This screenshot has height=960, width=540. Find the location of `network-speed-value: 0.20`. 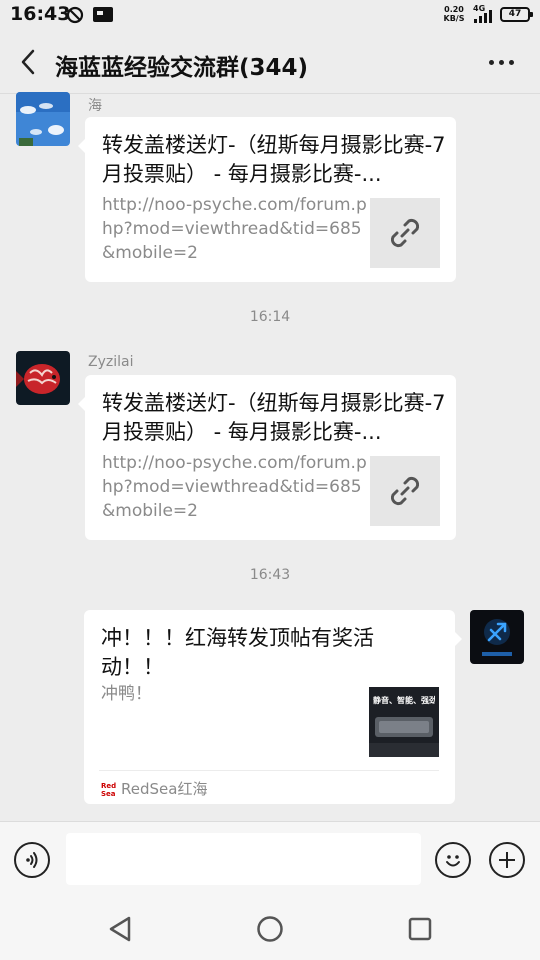

network-speed-value: 0.20 is located at coordinates (454, 9).